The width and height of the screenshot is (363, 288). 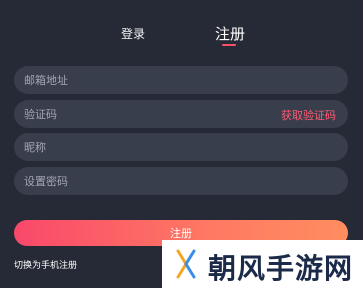 I want to click on tab-login: 登录, so click(x=133, y=33).